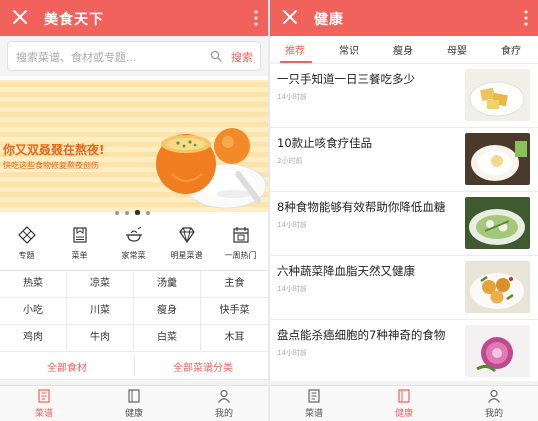 This screenshot has height=421, width=538. What do you see at coordinates (167, 338) in the screenshot?
I see `grid-item: 白菜` at bounding box center [167, 338].